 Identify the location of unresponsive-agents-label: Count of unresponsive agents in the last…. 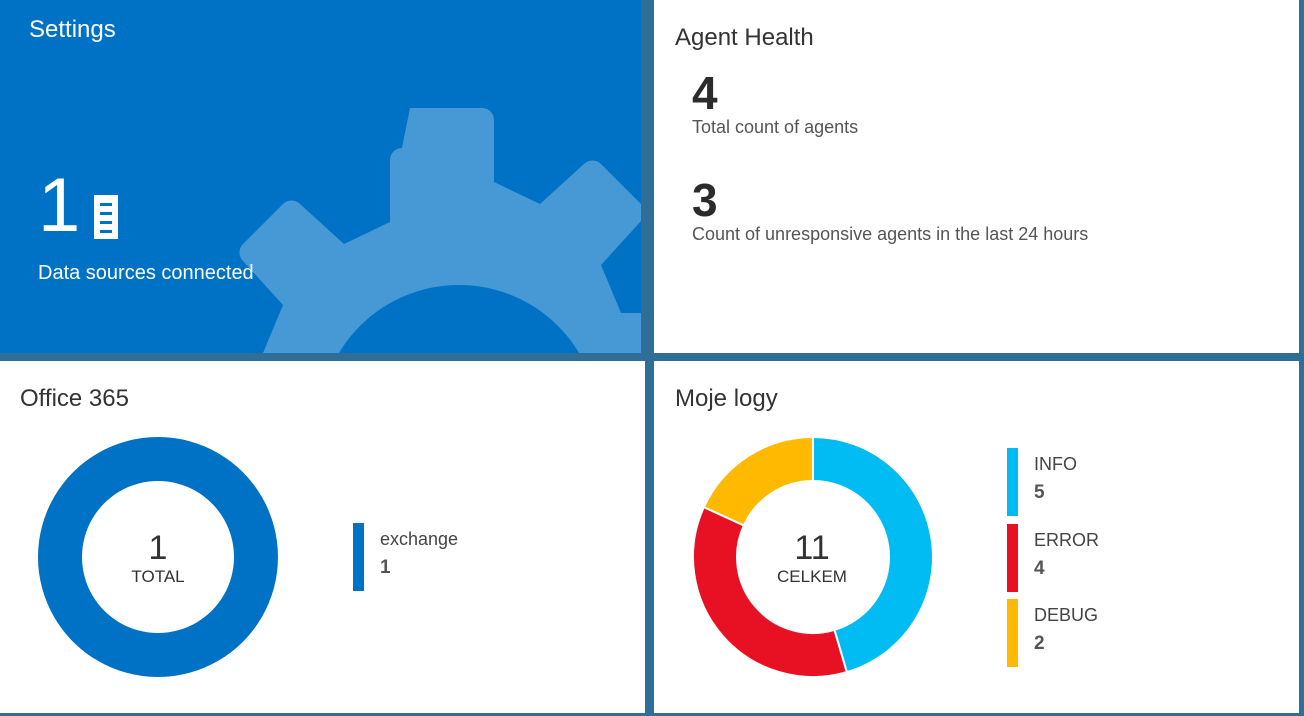
(890, 234).